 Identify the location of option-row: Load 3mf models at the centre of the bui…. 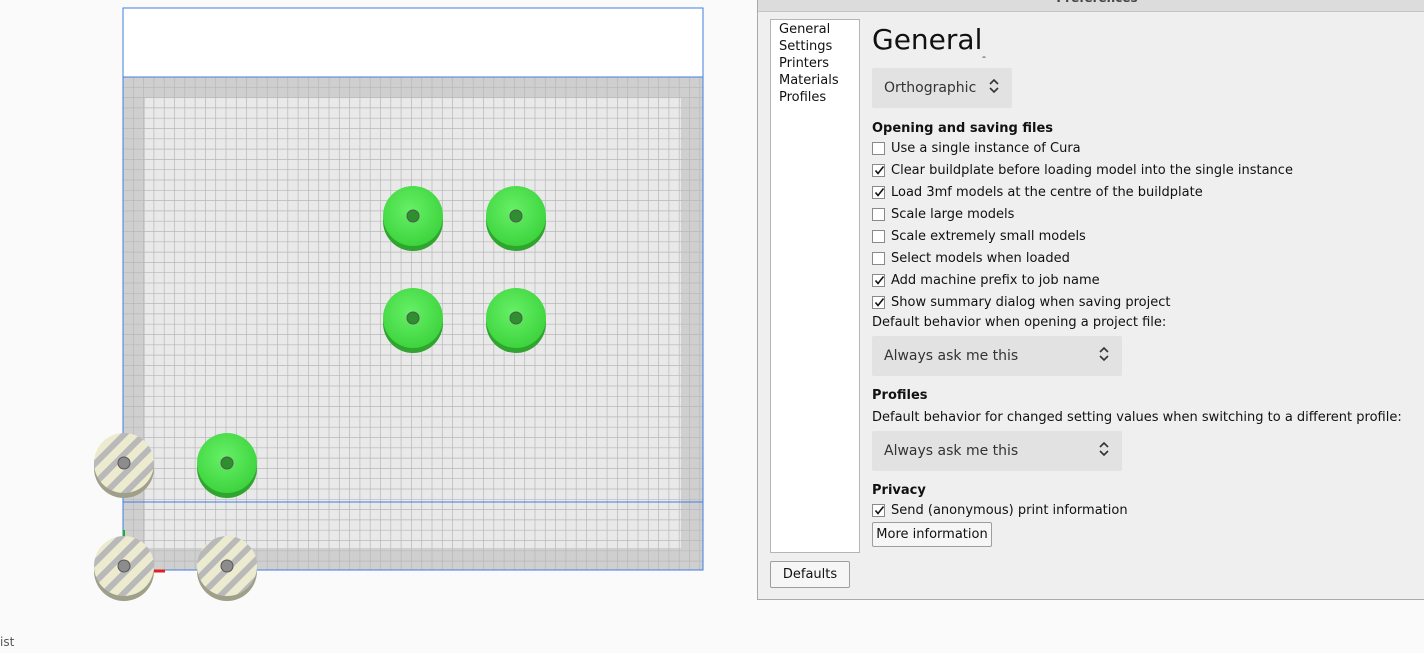
(1037, 192).